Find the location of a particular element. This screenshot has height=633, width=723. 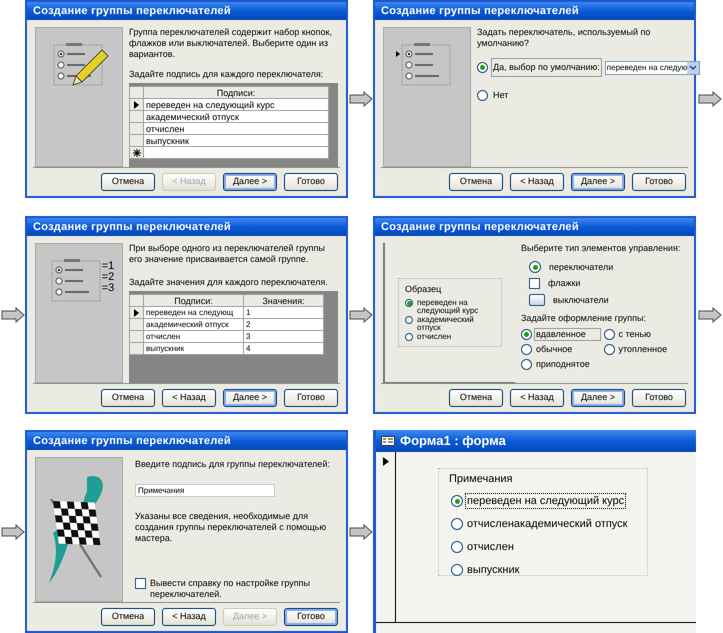

default-dropdown: переведен на следую is located at coordinates (652, 67).